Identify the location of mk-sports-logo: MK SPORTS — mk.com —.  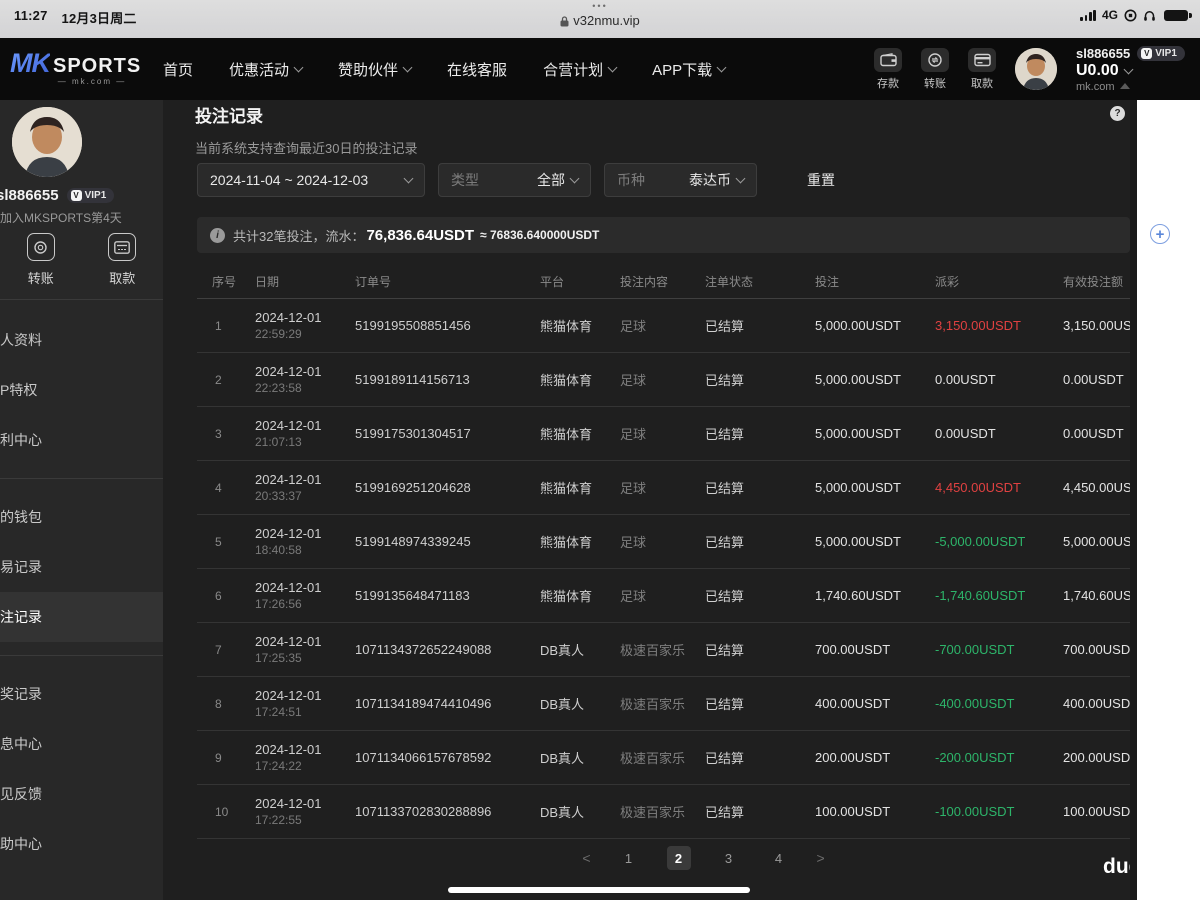
(75, 67).